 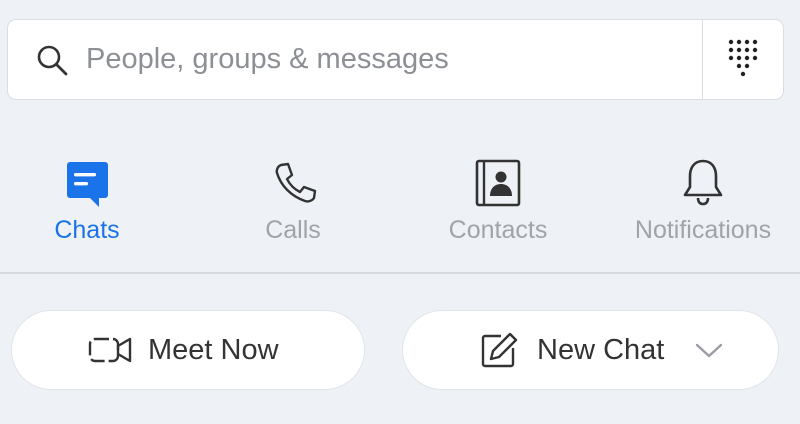 I want to click on meet-now-button: Meet Now, so click(x=188, y=350).